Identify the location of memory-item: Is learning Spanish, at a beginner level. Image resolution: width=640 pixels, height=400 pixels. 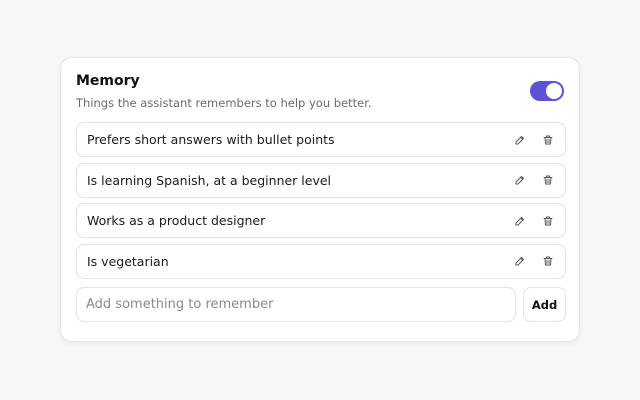
(321, 180).